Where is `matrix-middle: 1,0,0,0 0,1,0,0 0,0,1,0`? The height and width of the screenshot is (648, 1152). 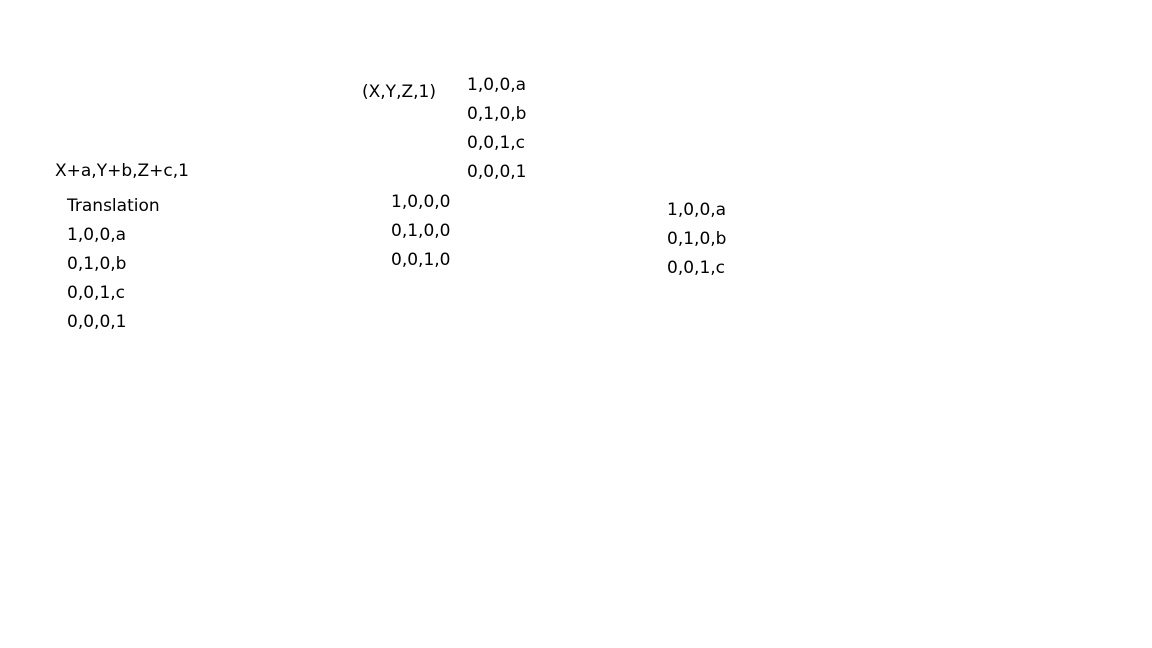 matrix-middle: 1,0,0,0 0,1,0,0 0,0,1,0 is located at coordinates (420, 231).